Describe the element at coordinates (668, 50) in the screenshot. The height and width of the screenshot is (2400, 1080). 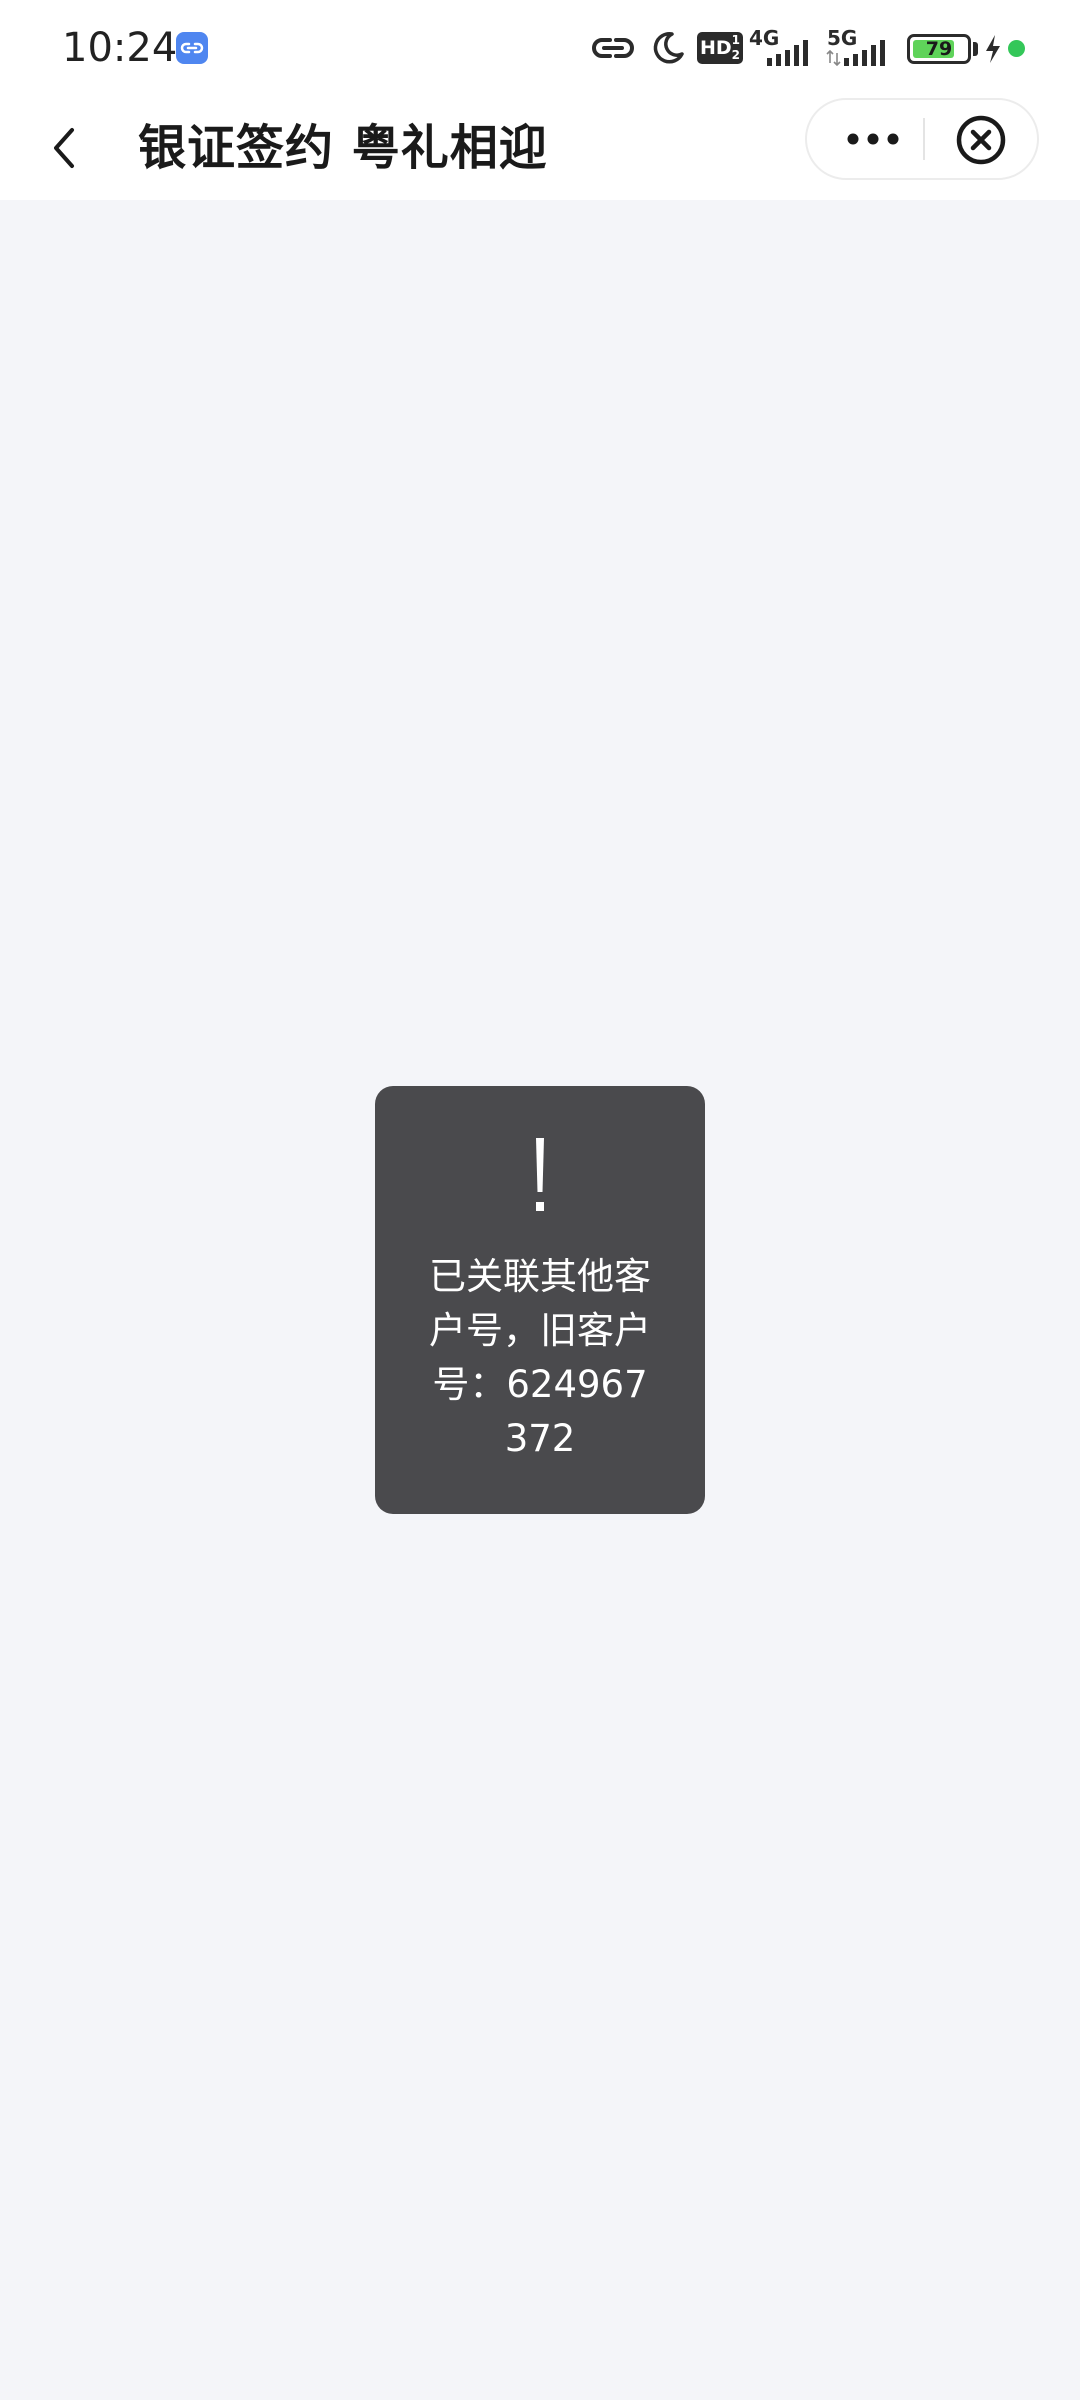
I see `moon-icon` at that location.